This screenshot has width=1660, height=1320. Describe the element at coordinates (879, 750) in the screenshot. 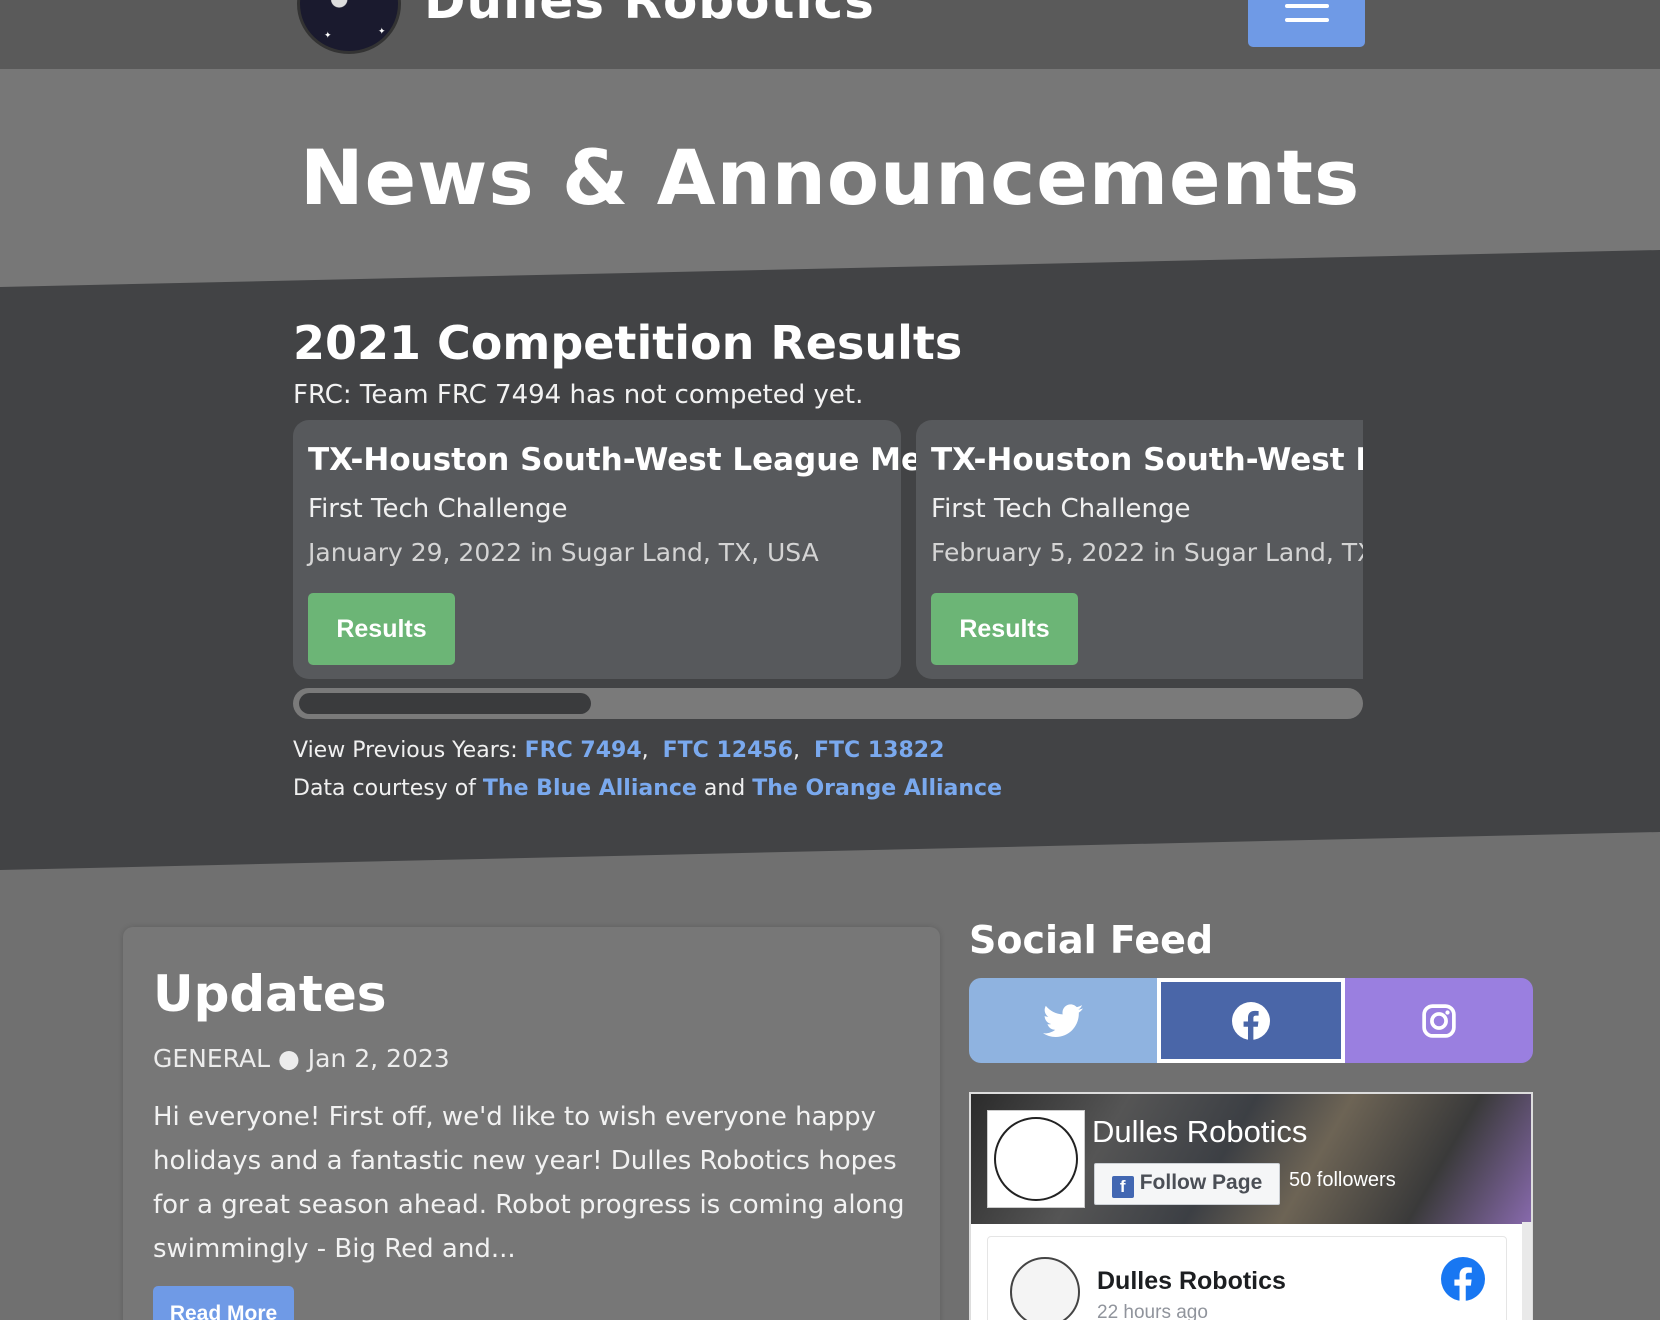

I see `link-ftc-13822: FTC 13822` at that location.